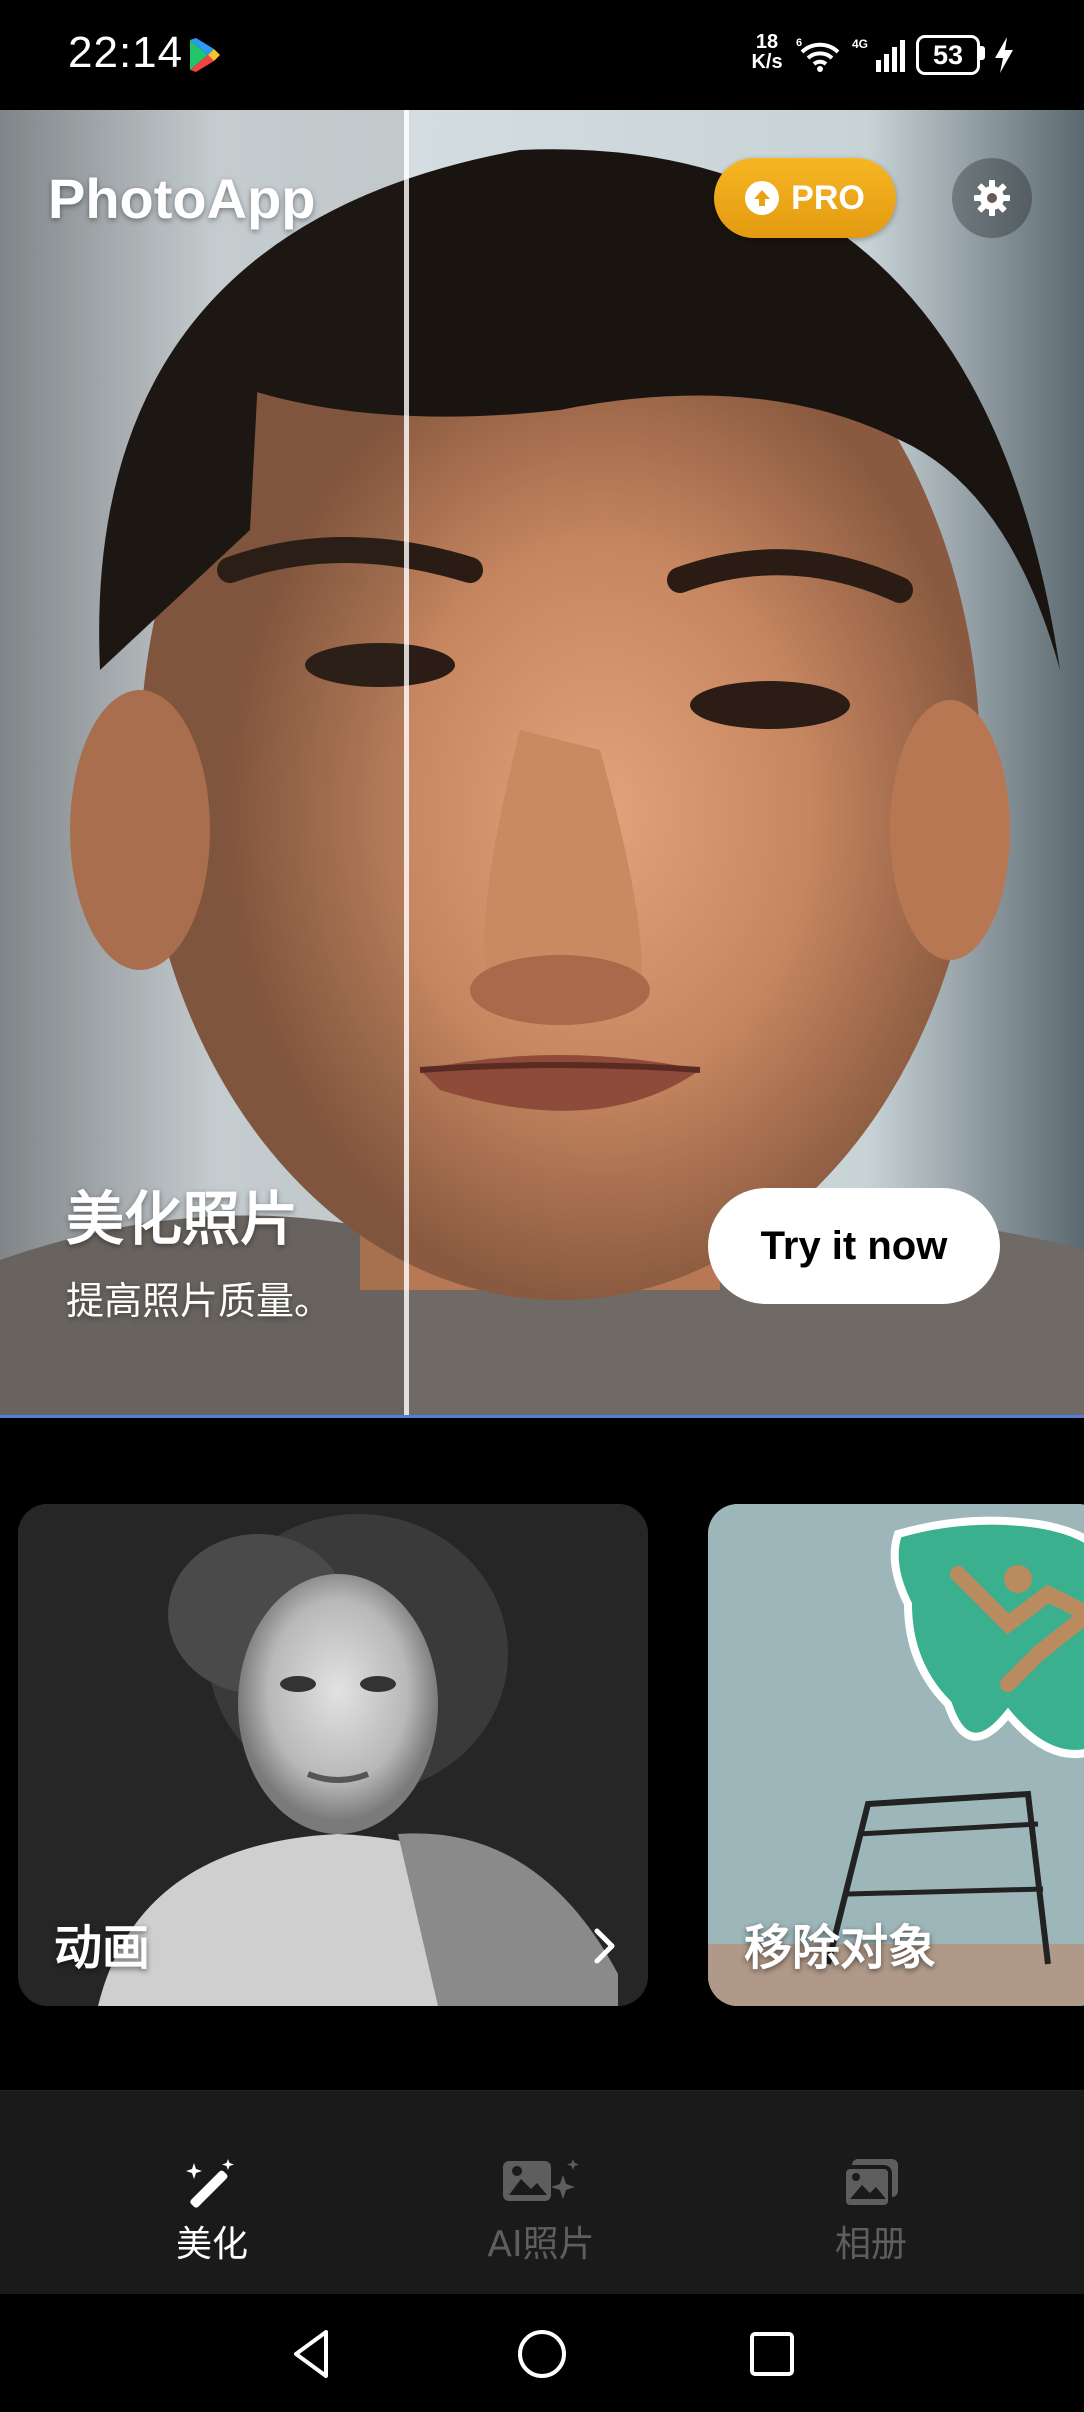 The width and height of the screenshot is (1084, 2412). What do you see at coordinates (210, 2183) in the screenshot?
I see `magic-wand-icon` at bounding box center [210, 2183].